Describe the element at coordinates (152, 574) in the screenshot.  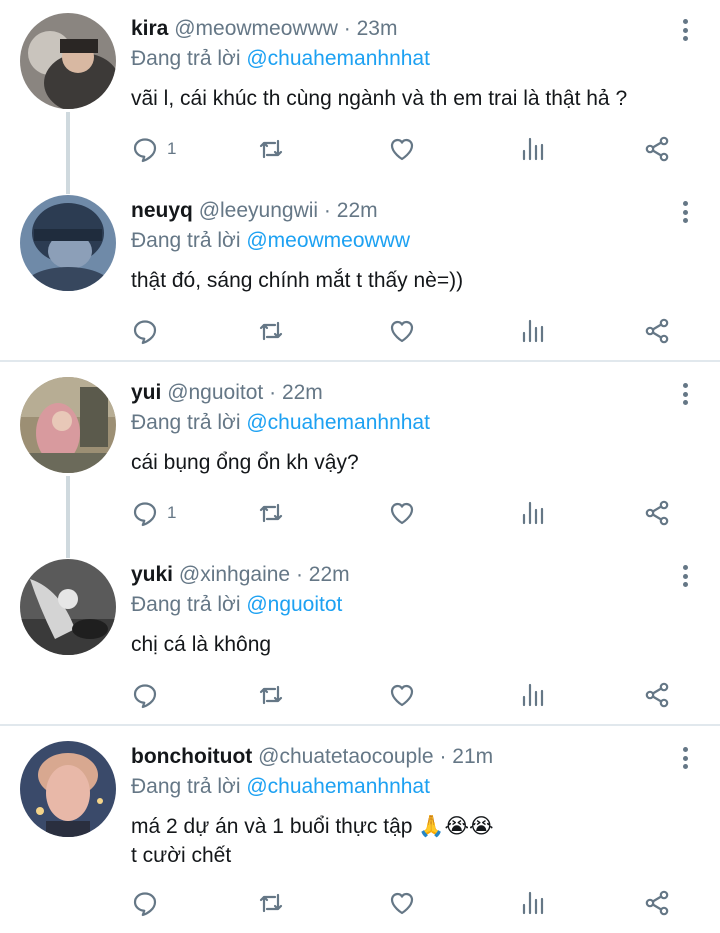
I see `display-name: yuki` at that location.